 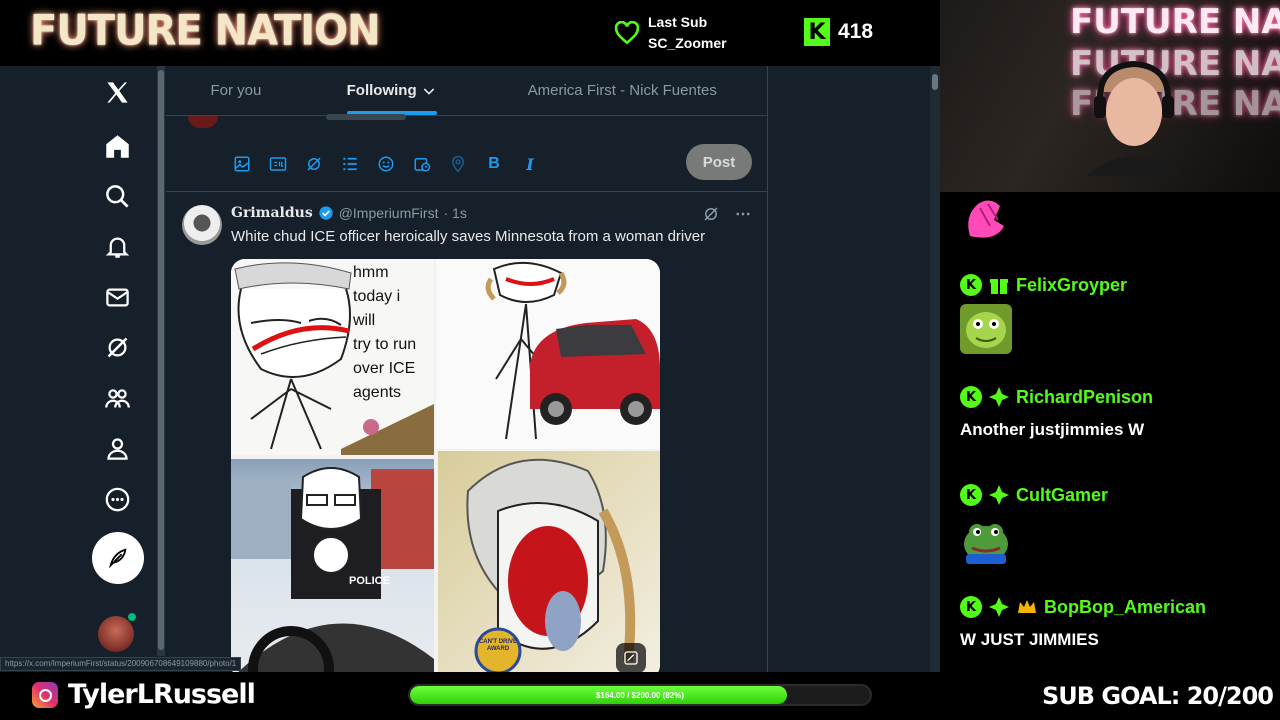 What do you see at coordinates (278, 164) in the screenshot?
I see `gif-icon` at bounding box center [278, 164].